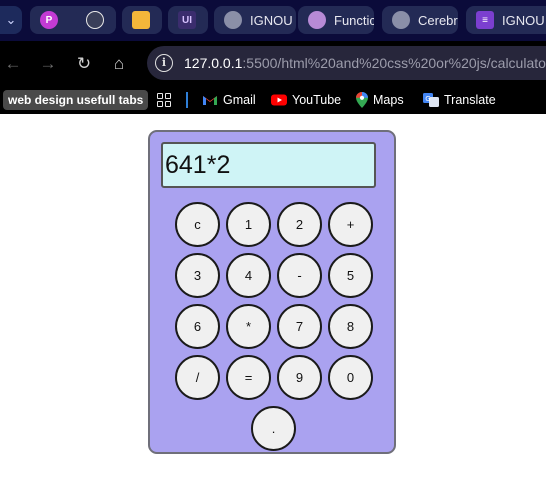  I want to click on avatar-icon, so click(317, 20).